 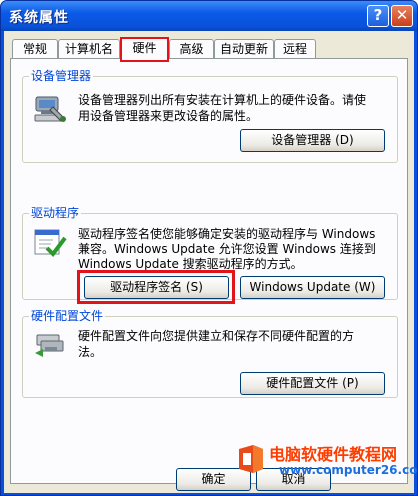 I want to click on tab-strip: 常规 计算机名 硬件 高级 自动更新 远程, so click(x=210, y=49).